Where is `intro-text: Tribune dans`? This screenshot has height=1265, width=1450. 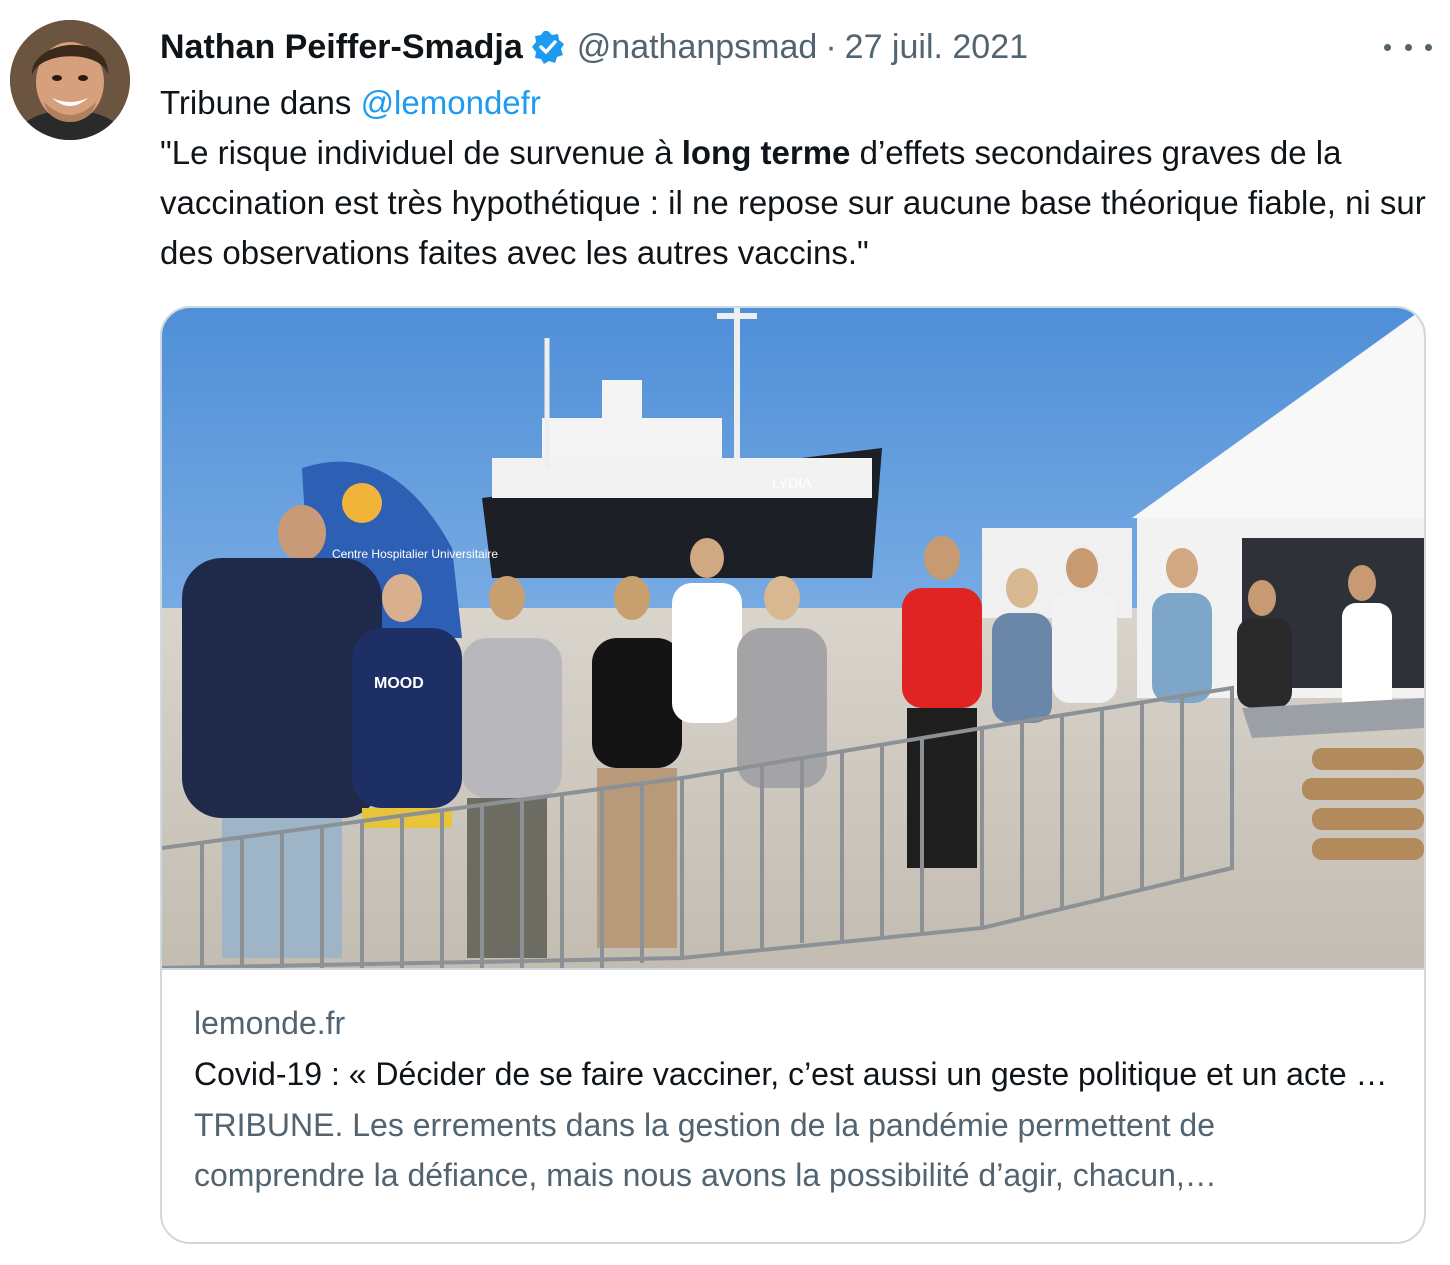
intro-text: Tribune dans is located at coordinates (260, 102).